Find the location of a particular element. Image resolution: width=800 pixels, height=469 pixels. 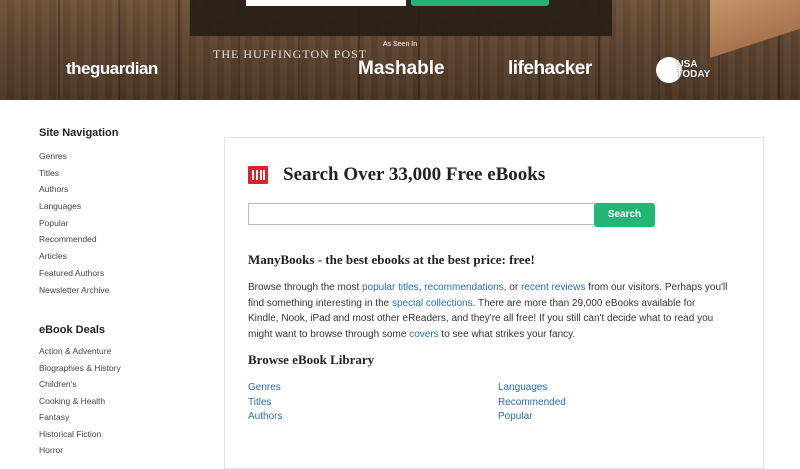

sidebar-item-languages: Languages is located at coordinates (74, 206).